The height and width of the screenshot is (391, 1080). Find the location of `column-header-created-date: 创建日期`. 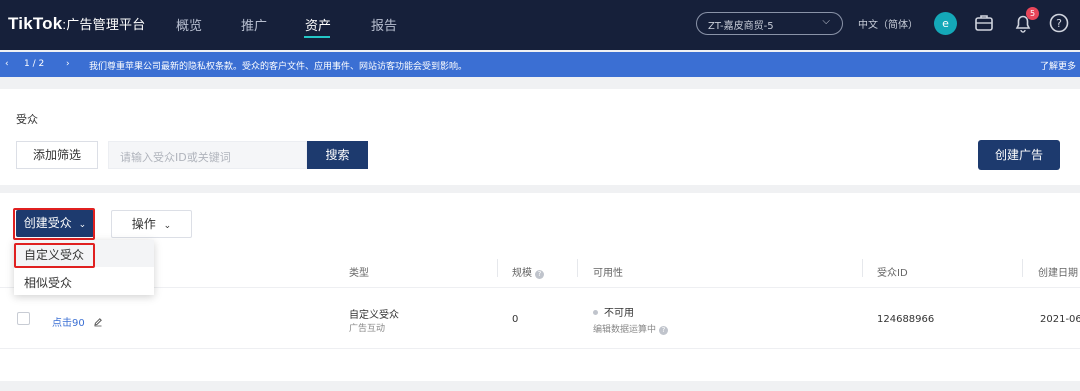

column-header-created-date: 创建日期 is located at coordinates (1058, 271).